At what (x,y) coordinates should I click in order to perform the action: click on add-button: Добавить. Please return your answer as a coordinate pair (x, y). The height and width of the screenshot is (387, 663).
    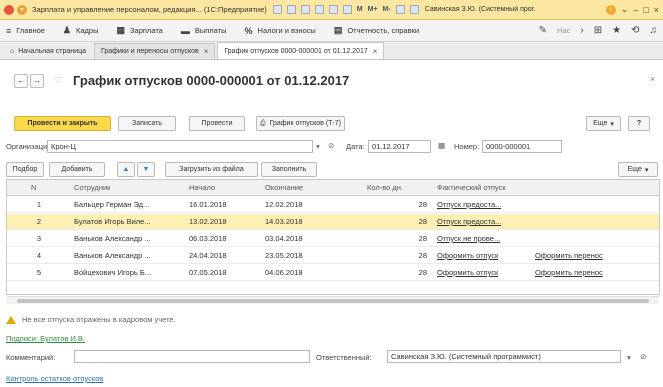
    Looking at the image, I should click on (77, 169).